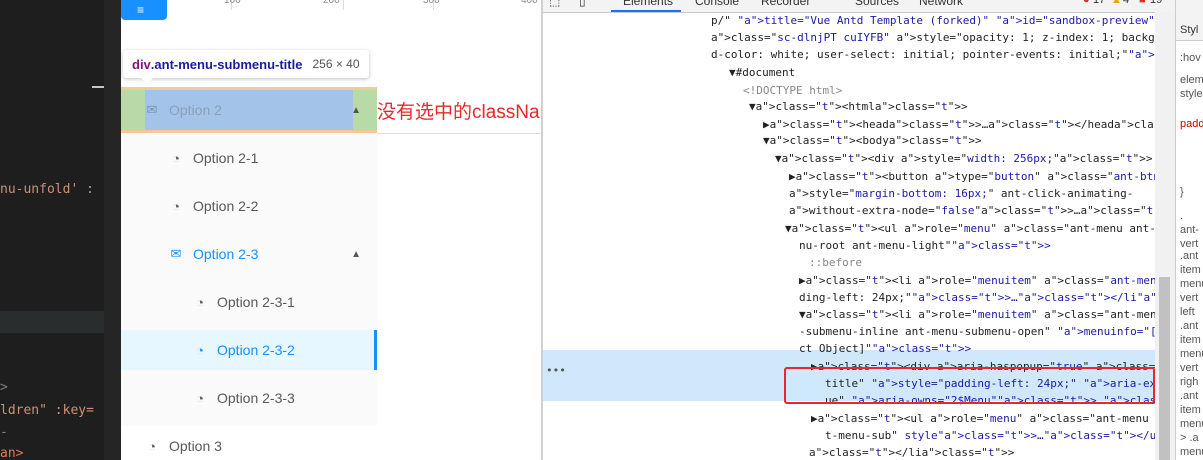 The height and width of the screenshot is (460, 1203). Describe the element at coordinates (969, 385) in the screenshot. I see `highlight-box` at that location.